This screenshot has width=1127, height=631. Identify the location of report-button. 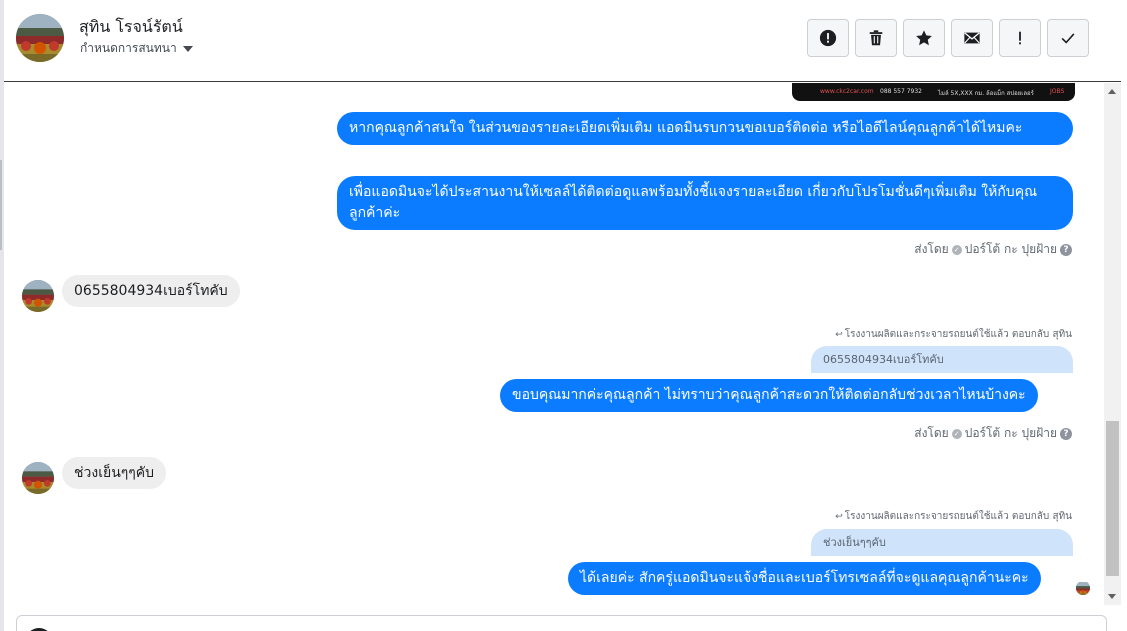
(828, 38).